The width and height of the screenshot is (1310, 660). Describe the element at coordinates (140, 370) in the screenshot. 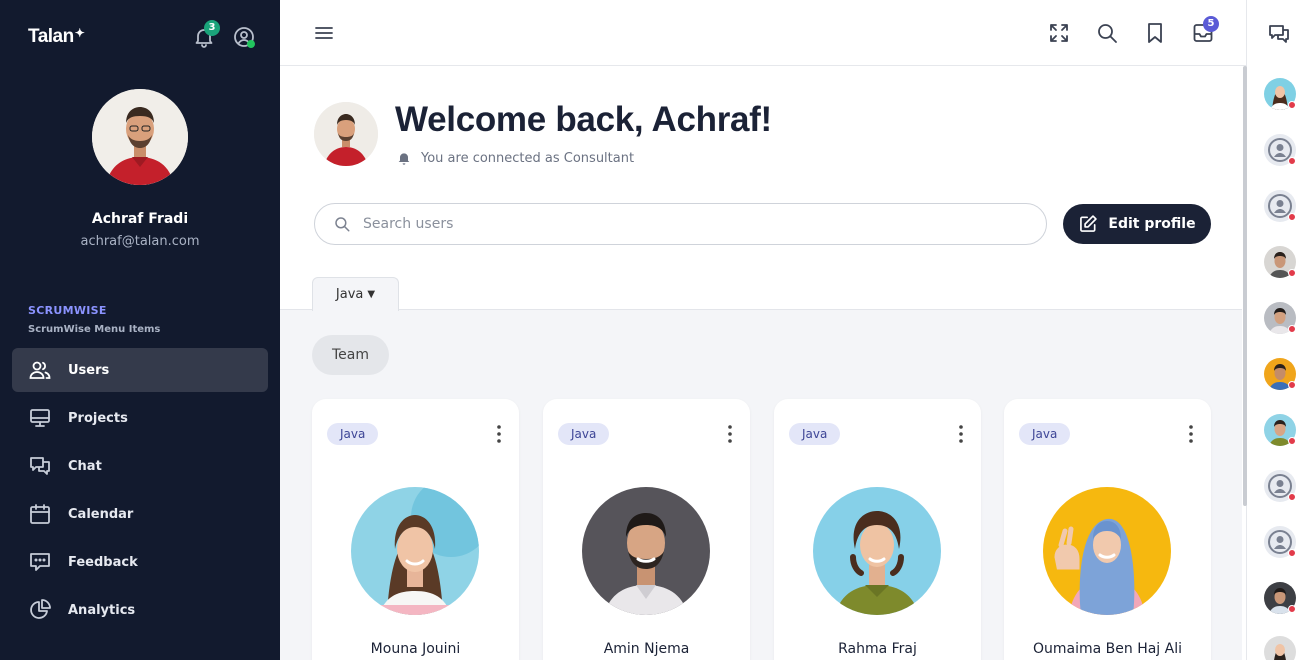

I see `sidebar-item-users: Users` at that location.